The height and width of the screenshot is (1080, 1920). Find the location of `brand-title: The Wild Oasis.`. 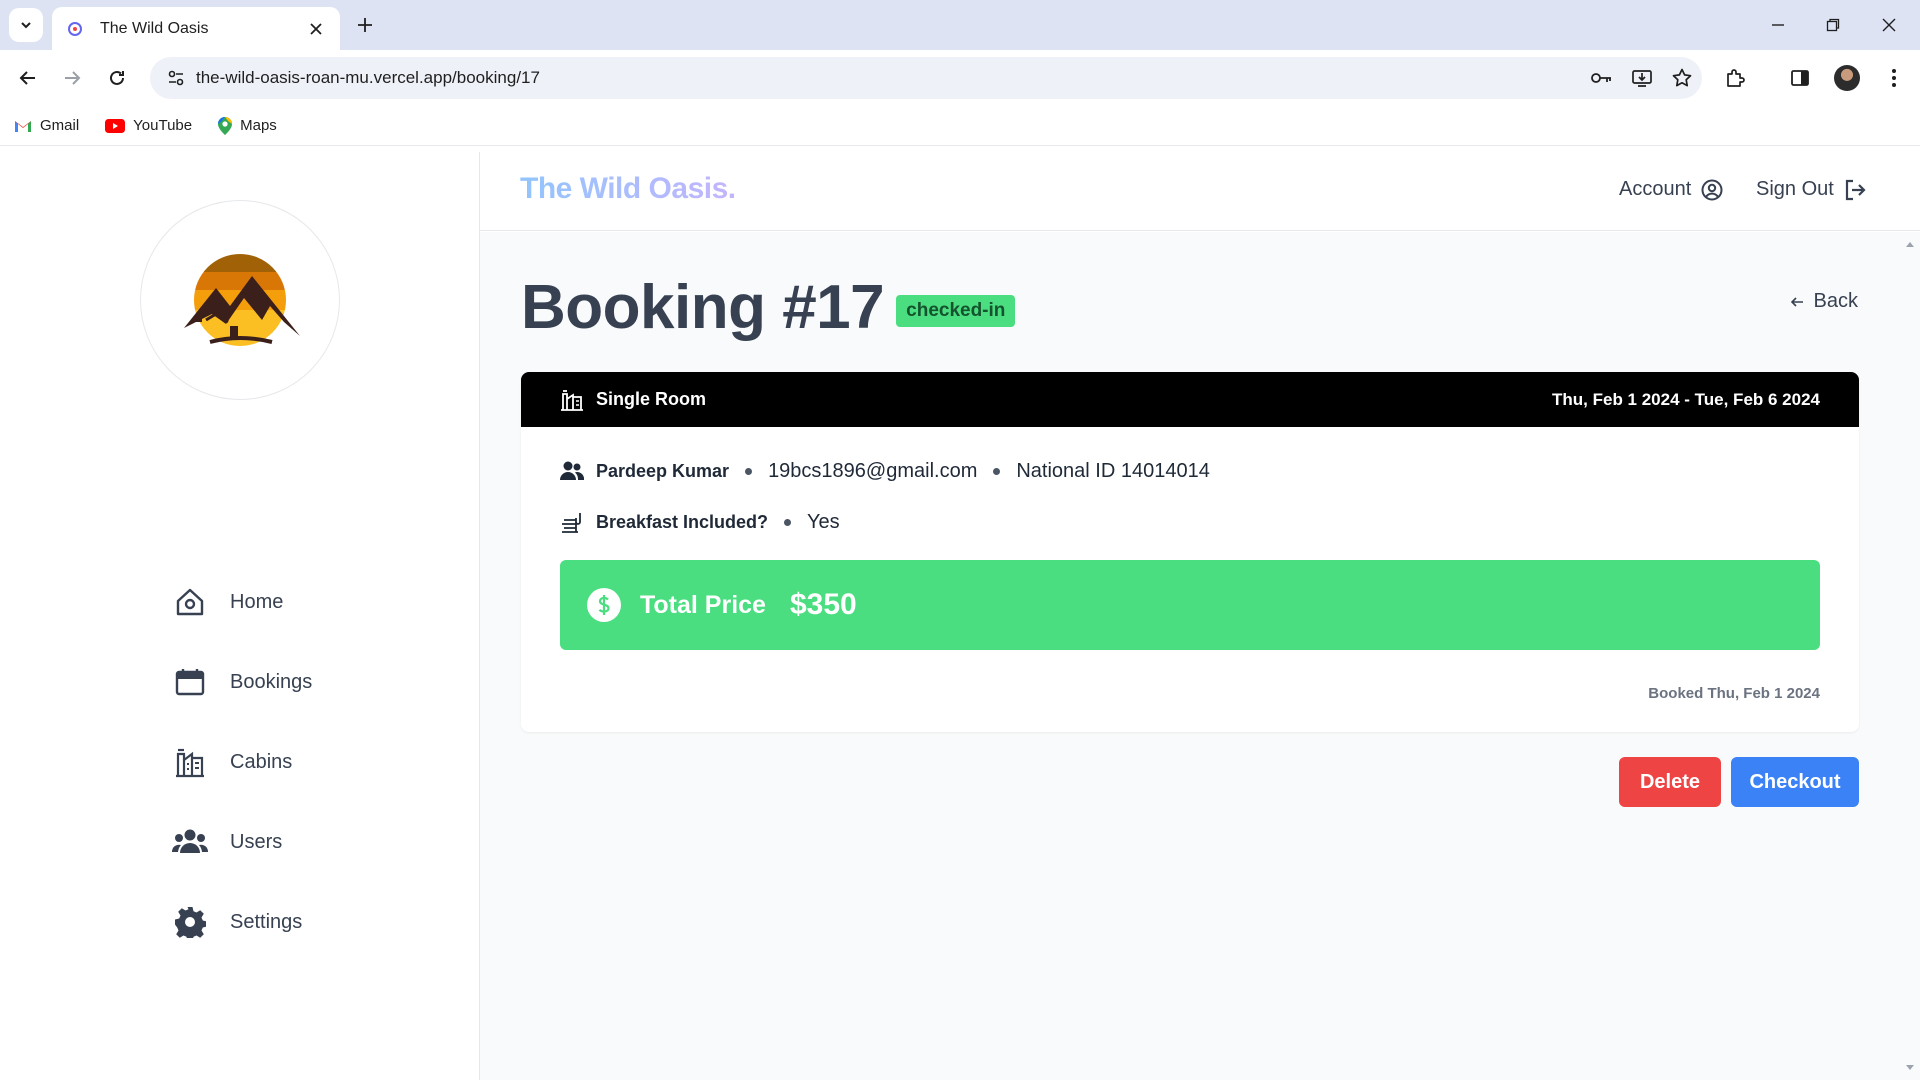

brand-title: The Wild Oasis. is located at coordinates (628, 189).